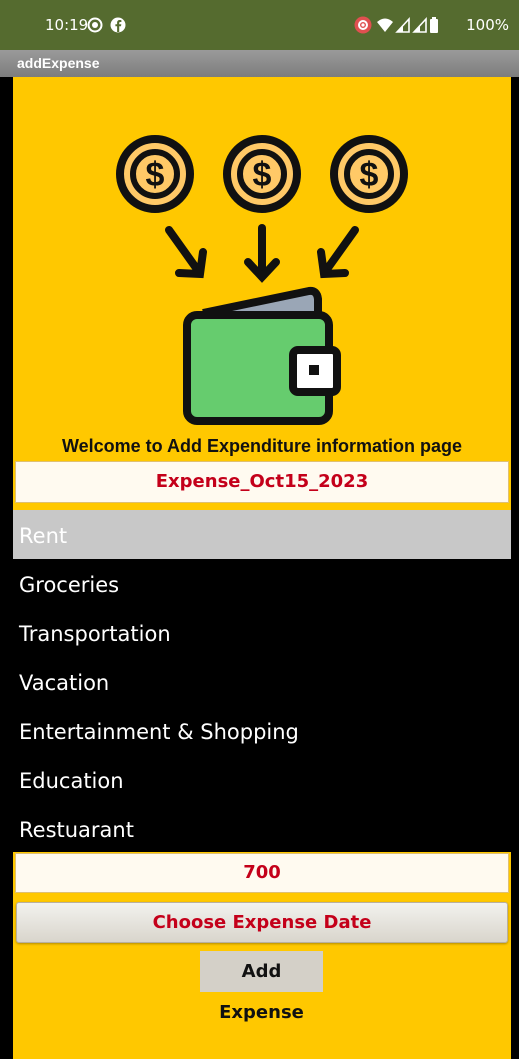 This screenshot has width=519, height=1059. I want to click on choose-date-button: Choose Expense Date, so click(262, 922).